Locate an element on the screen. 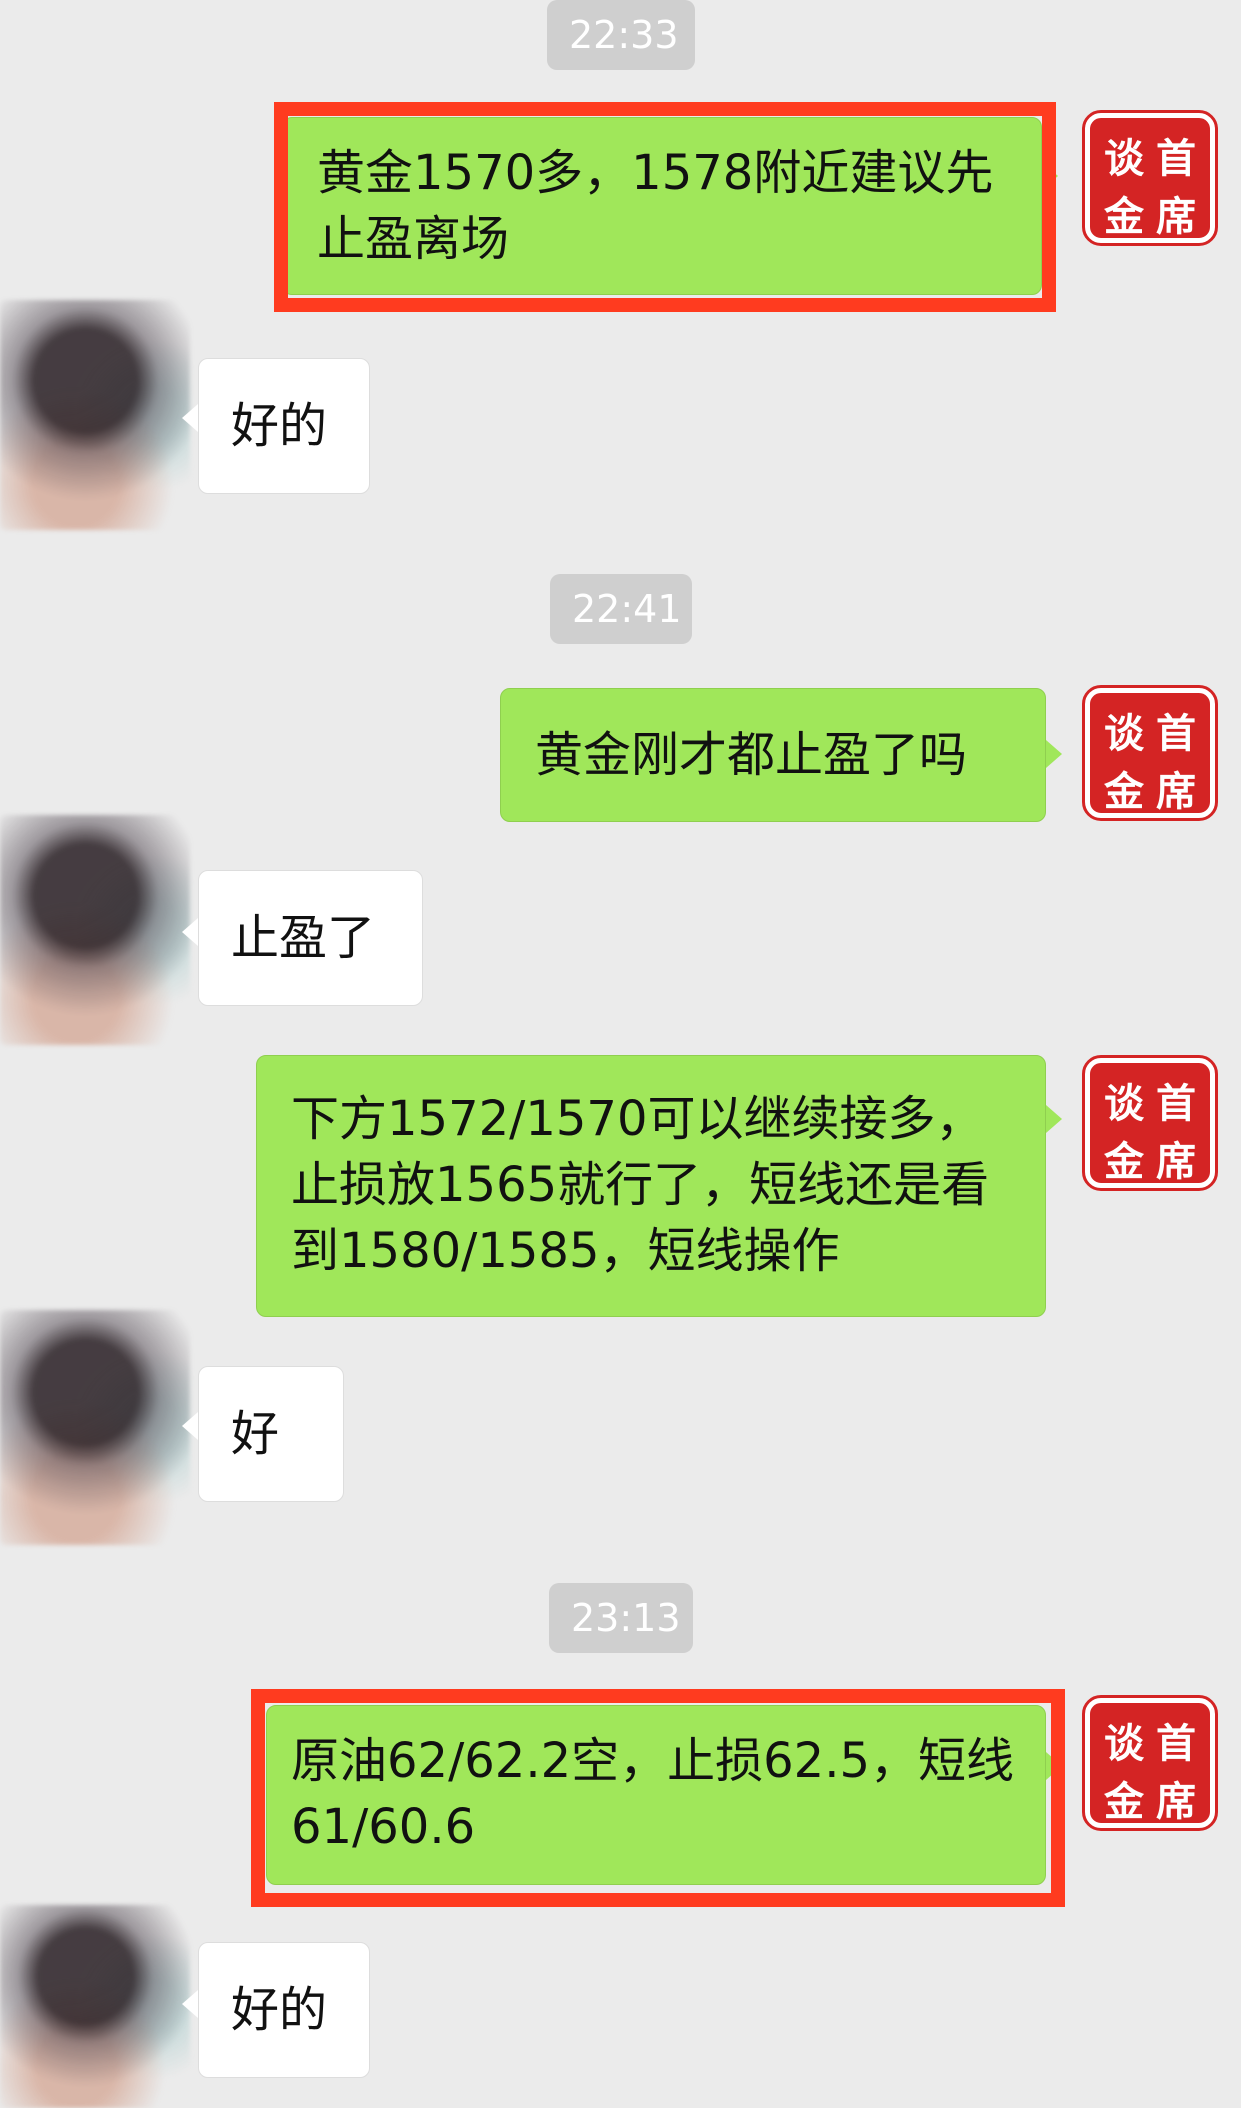  outgoing-message: 黄金刚才都止盈了吗 is located at coordinates (773, 755).